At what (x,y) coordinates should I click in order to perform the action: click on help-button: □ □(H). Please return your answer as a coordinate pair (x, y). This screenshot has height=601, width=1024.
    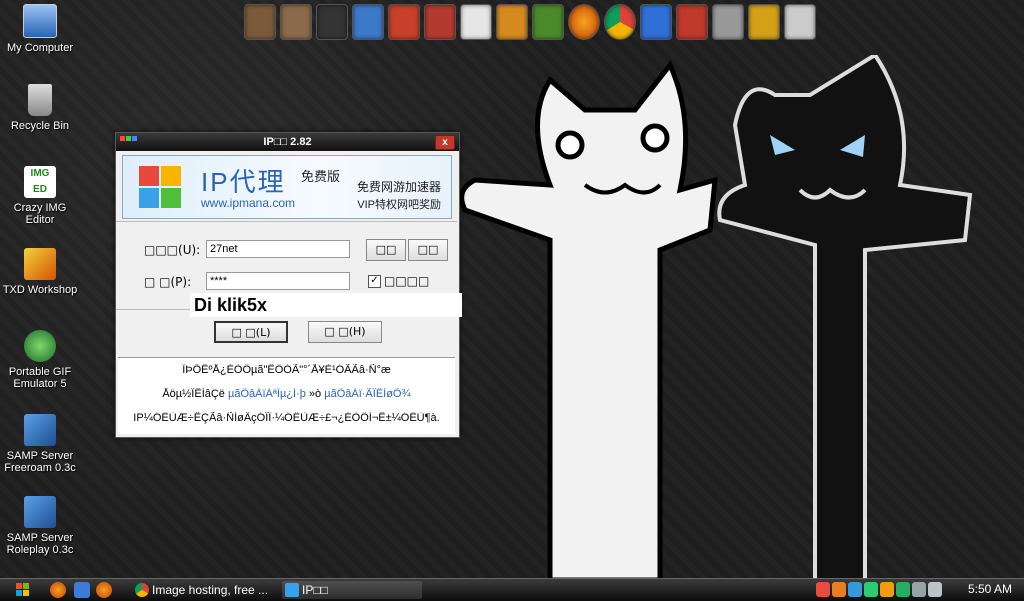
    Looking at the image, I should click on (345, 332).